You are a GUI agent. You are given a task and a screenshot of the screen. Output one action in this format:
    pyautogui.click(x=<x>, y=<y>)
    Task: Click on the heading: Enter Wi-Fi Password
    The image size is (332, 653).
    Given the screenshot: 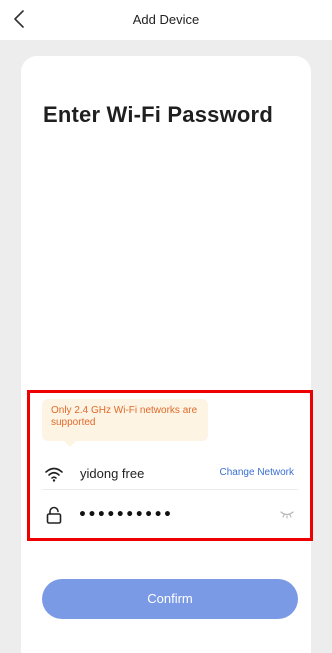 What is the action you would take?
    pyautogui.click(x=158, y=114)
    